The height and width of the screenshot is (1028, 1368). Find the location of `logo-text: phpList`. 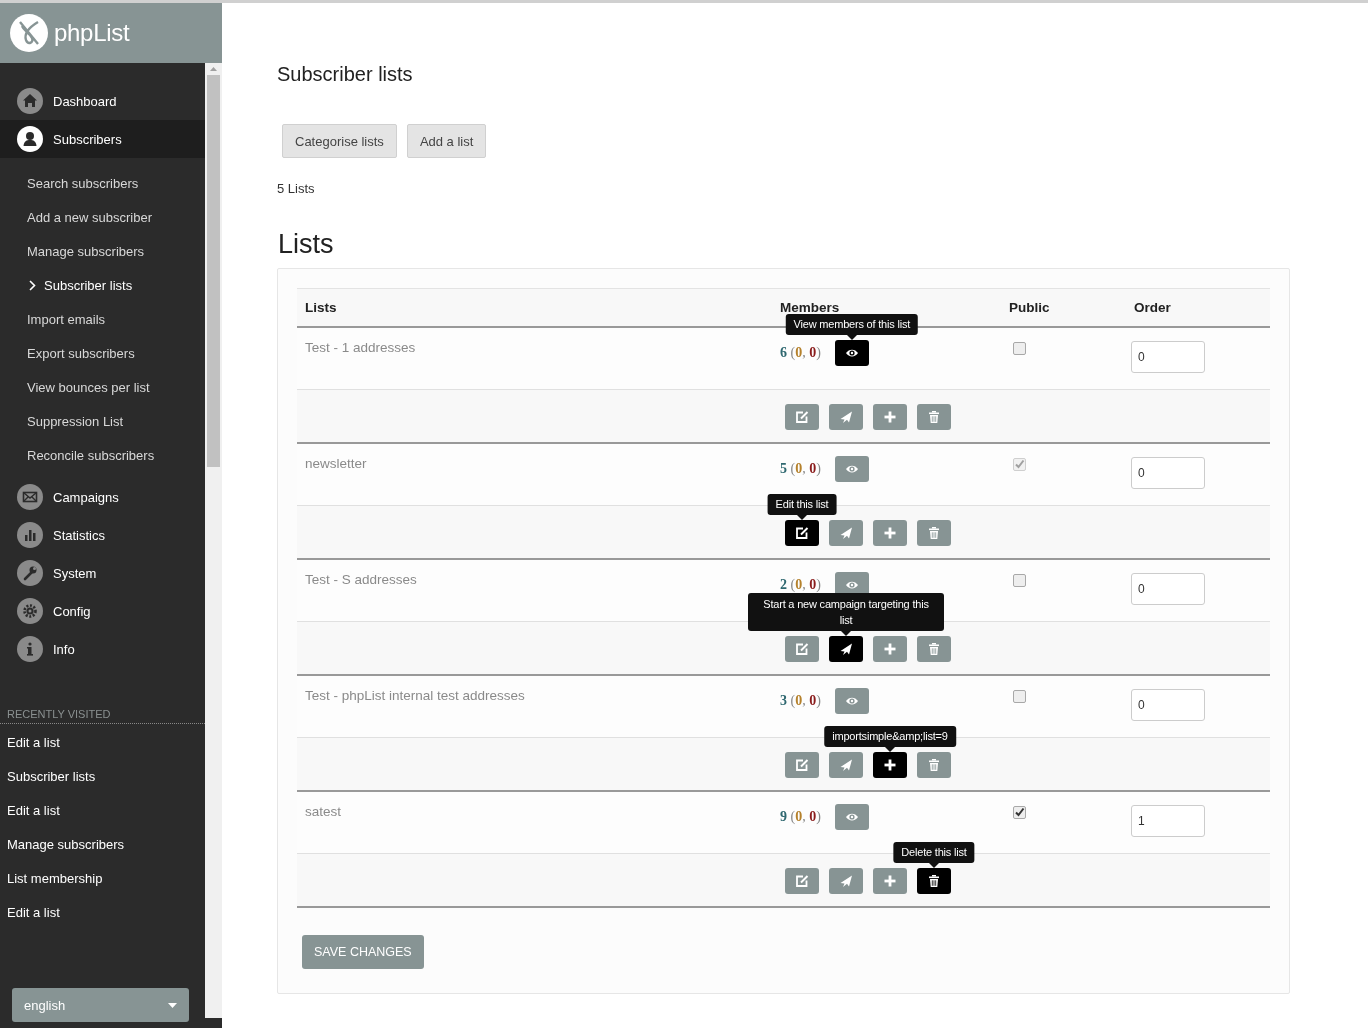

logo-text: phpList is located at coordinates (92, 33).